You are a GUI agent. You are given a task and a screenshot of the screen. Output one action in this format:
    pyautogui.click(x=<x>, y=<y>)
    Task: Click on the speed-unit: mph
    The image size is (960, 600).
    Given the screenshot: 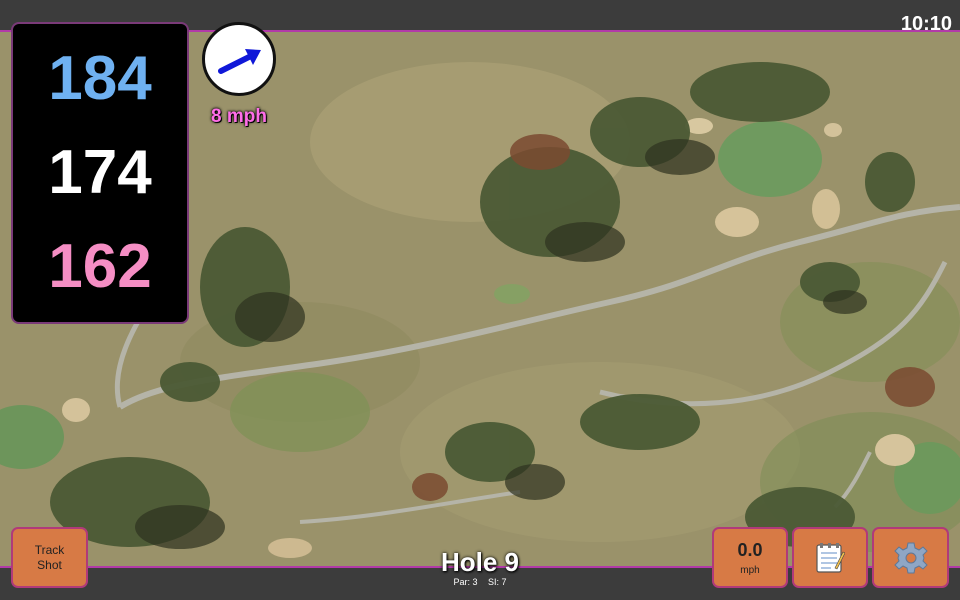 What is the action you would take?
    pyautogui.click(x=750, y=570)
    